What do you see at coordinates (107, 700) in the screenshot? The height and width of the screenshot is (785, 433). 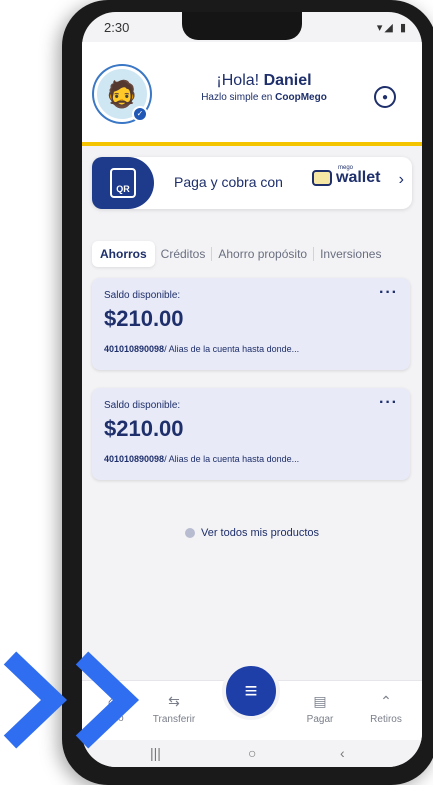 I see `chevron-right-overlay` at bounding box center [107, 700].